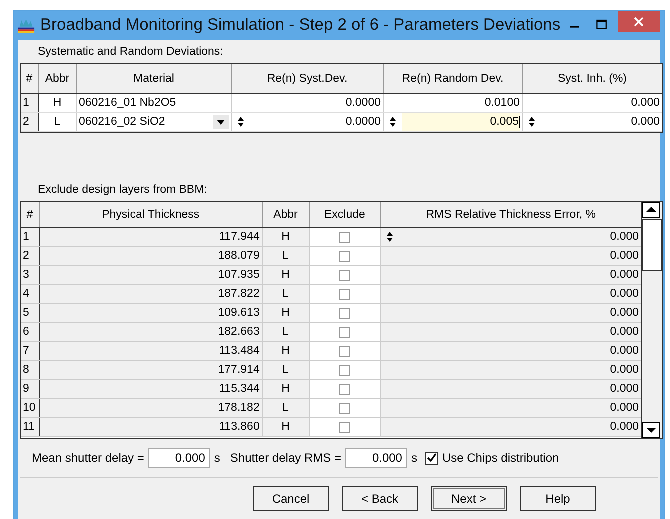 The height and width of the screenshot is (519, 670). What do you see at coordinates (286, 458) in the screenshot?
I see `field-label: Shutter delay RMS =` at bounding box center [286, 458].